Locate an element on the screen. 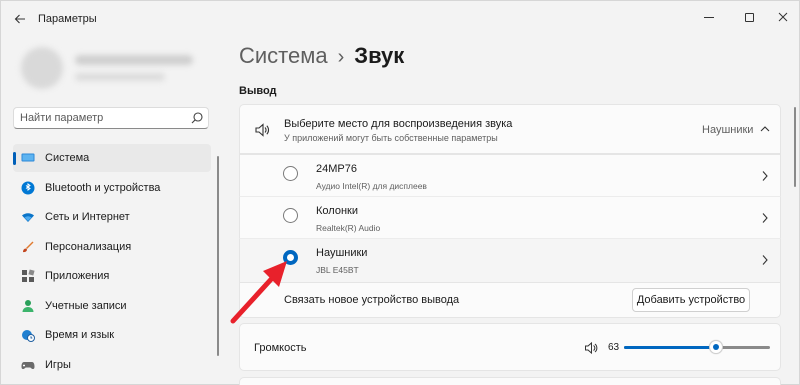 Image resolution: width=800 pixels, height=385 pixels. close-button is located at coordinates (781, 17).